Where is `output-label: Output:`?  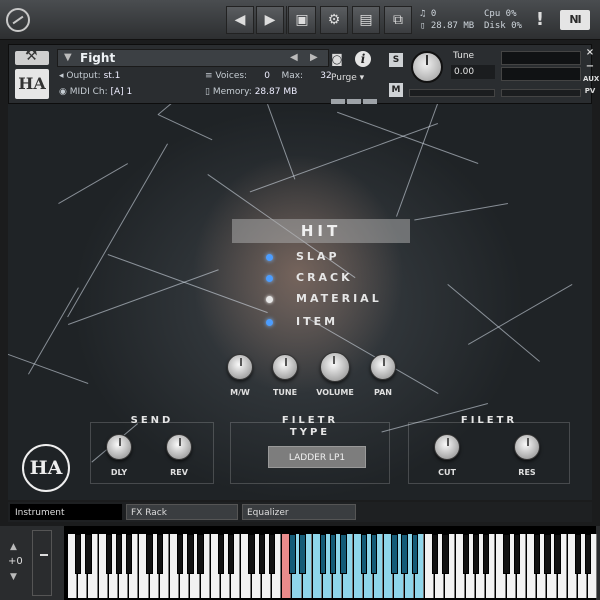
output-label: Output: is located at coordinates (83, 76).